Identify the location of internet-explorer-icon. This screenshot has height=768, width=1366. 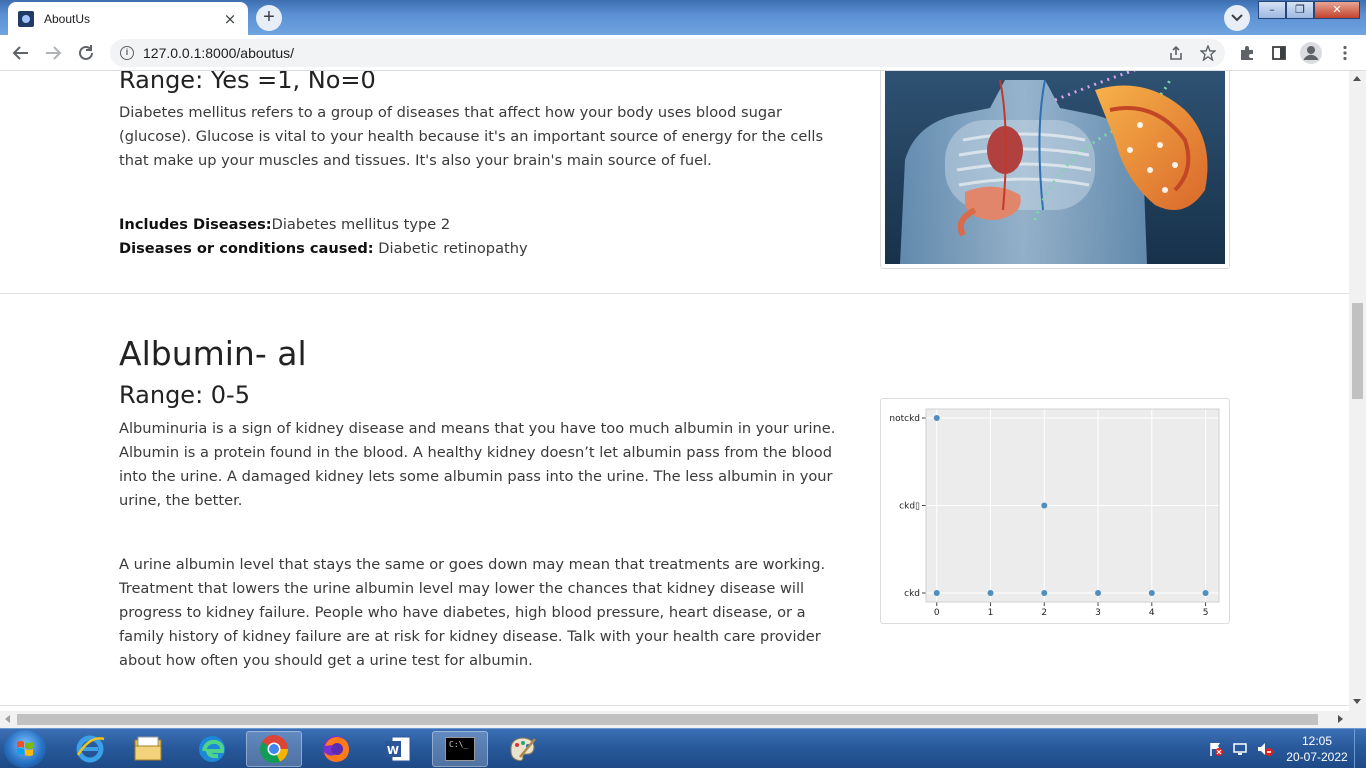
(90, 749).